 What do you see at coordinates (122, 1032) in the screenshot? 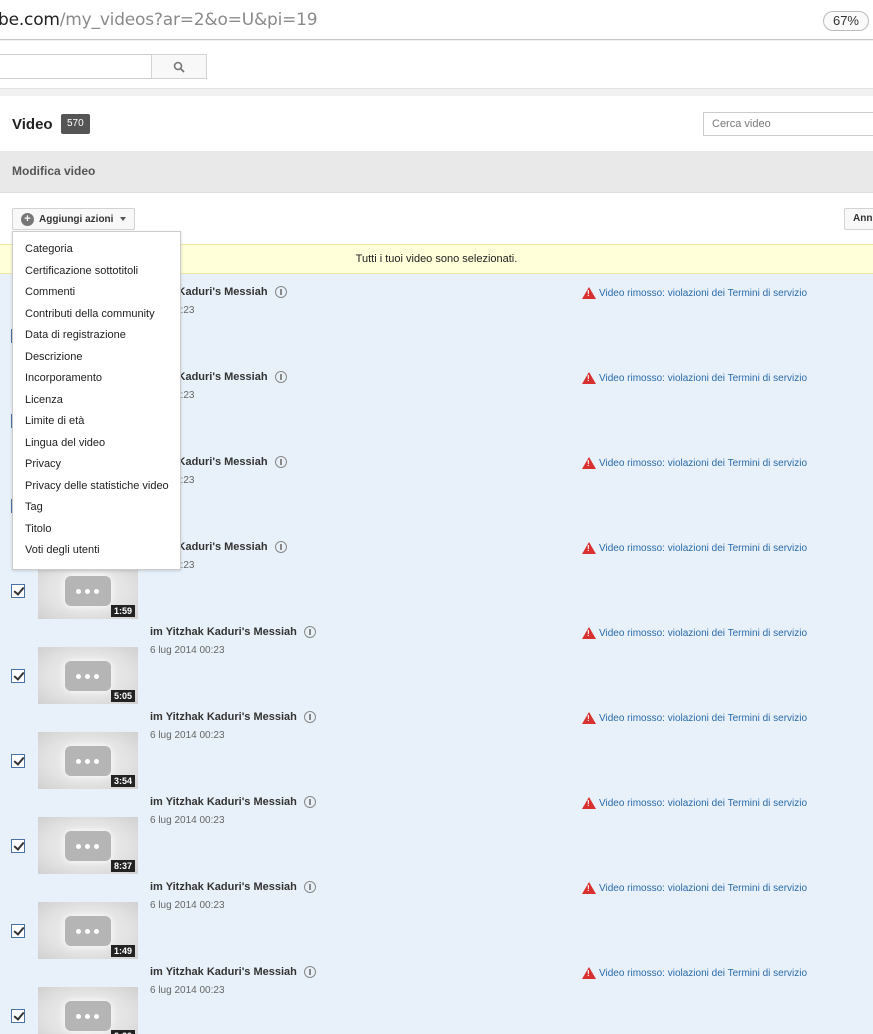
I see `duration-badge: 2:20` at bounding box center [122, 1032].